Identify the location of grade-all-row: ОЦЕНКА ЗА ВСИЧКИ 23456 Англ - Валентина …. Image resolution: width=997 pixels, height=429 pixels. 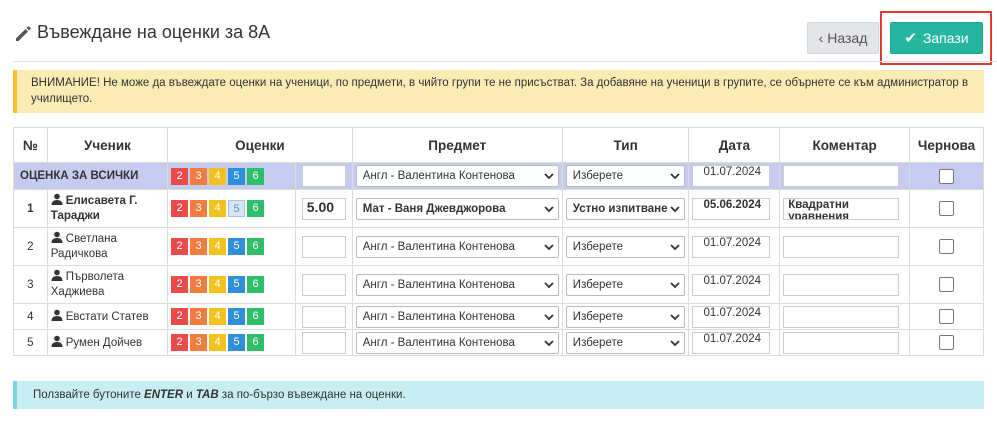
(498, 176).